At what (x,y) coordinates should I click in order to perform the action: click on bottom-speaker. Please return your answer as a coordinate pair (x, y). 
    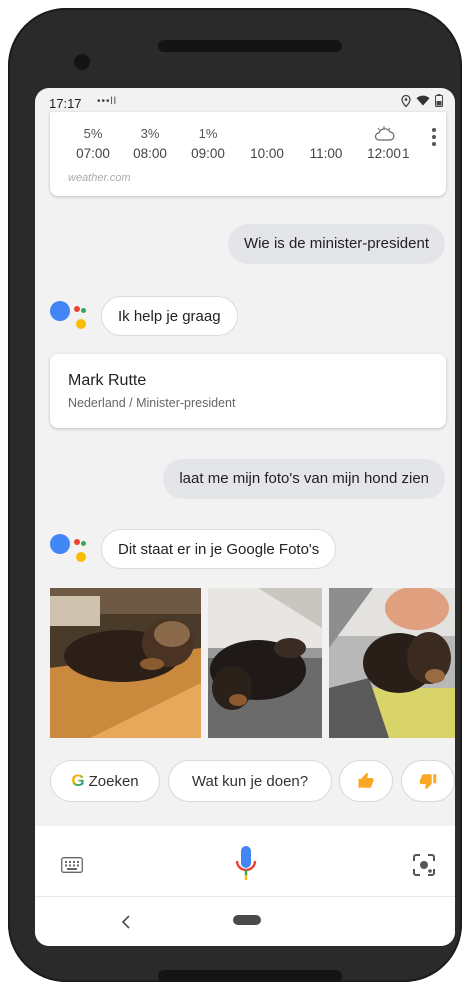
    Looking at the image, I should click on (250, 976).